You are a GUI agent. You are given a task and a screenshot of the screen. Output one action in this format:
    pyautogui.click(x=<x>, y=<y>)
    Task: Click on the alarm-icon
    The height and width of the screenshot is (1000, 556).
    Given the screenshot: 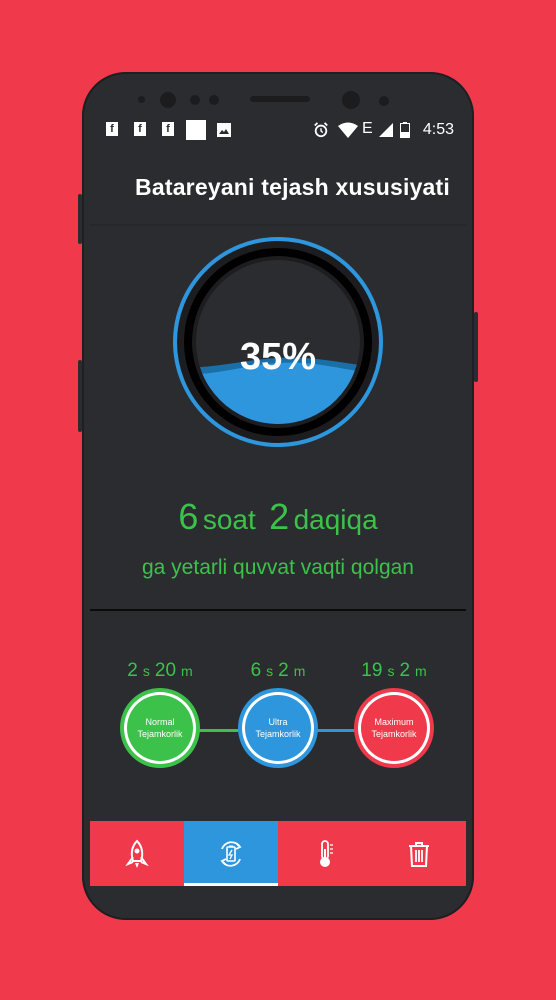 What is the action you would take?
    pyautogui.click(x=321, y=130)
    